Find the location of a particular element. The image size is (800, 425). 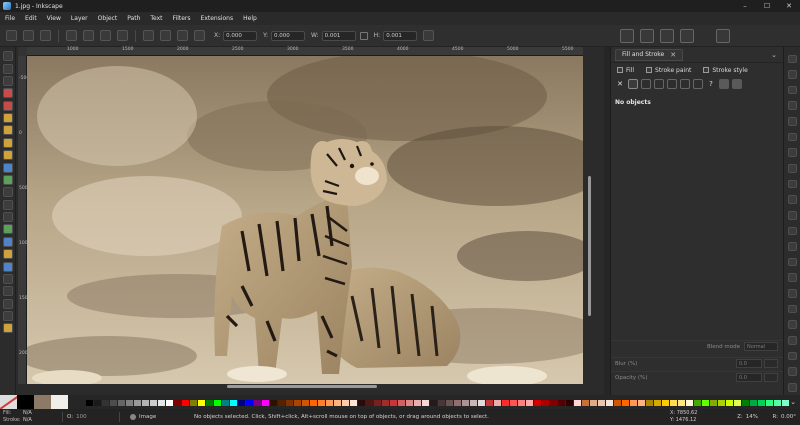

rotate-cw-icon is located at coordinates (88, 35).